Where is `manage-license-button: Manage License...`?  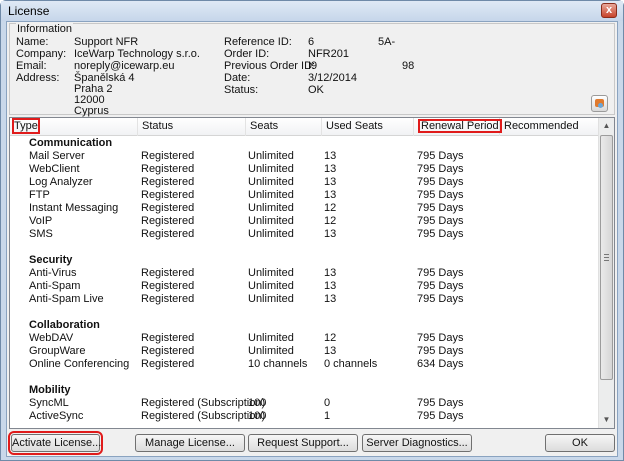
manage-license-button: Manage License... is located at coordinates (190, 443).